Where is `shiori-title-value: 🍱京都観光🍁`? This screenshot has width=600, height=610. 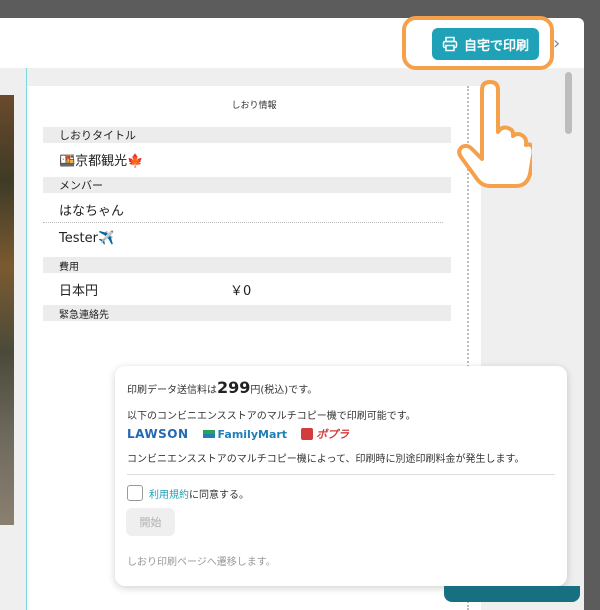
shiori-title-value: 🍱京都観光🍁 is located at coordinates (101, 161).